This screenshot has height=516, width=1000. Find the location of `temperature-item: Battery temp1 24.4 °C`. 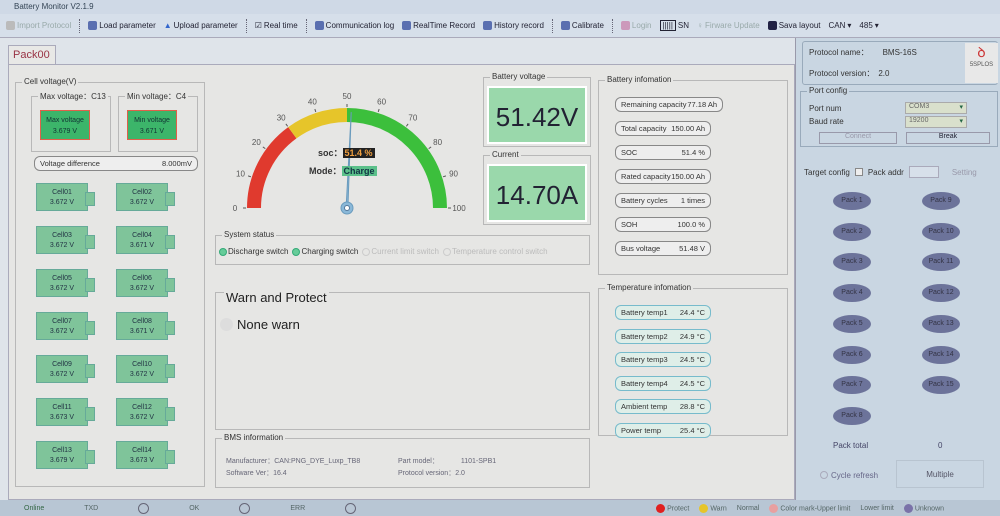

temperature-item: Battery temp1 24.4 °C is located at coordinates (663, 312).